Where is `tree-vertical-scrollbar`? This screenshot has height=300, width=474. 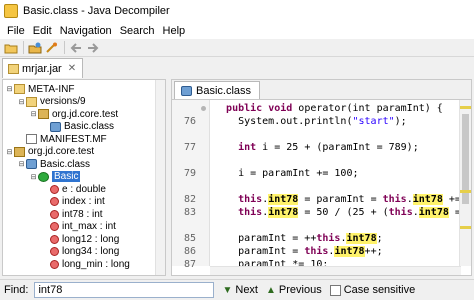 tree-vertical-scrollbar is located at coordinates (160, 177).